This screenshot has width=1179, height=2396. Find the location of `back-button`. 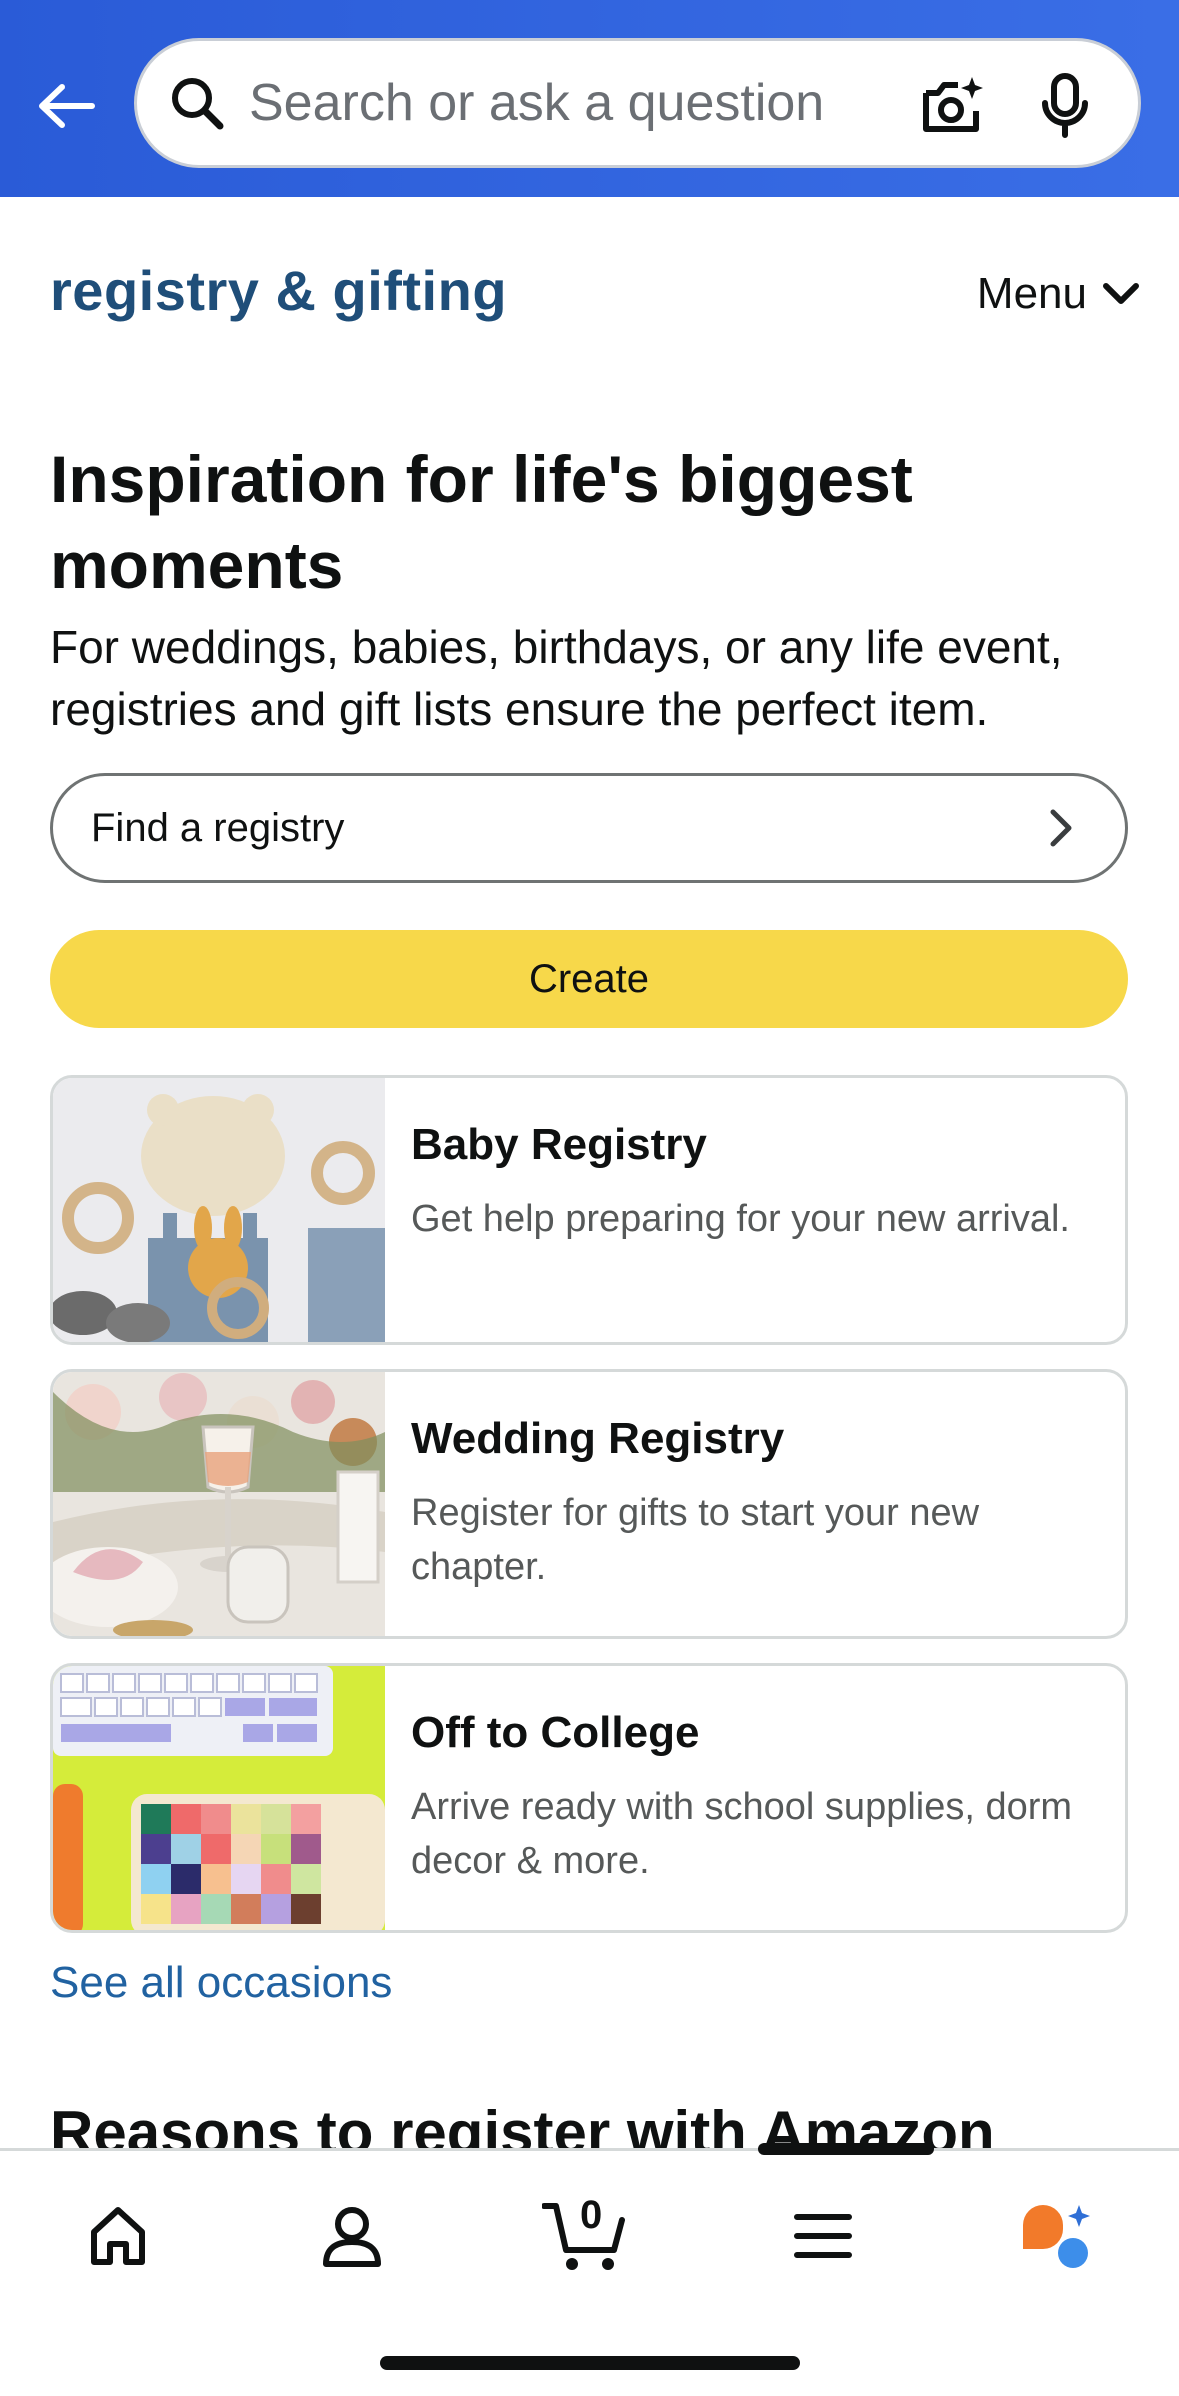

back-button is located at coordinates (66, 106).